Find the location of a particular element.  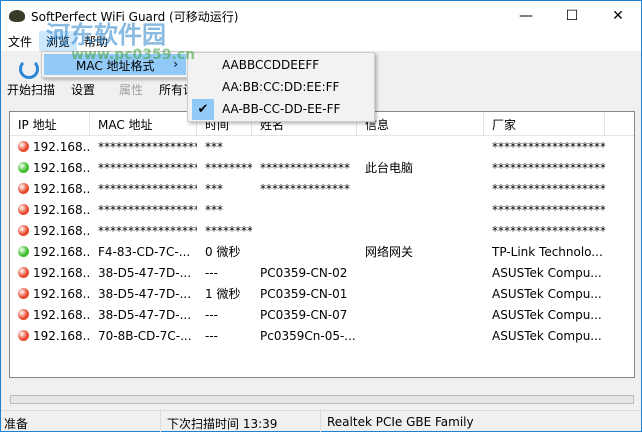

title-bar: SoftPerfect WiFi Guard (可移动运行) — ☐ ✕ is located at coordinates (321, 16).